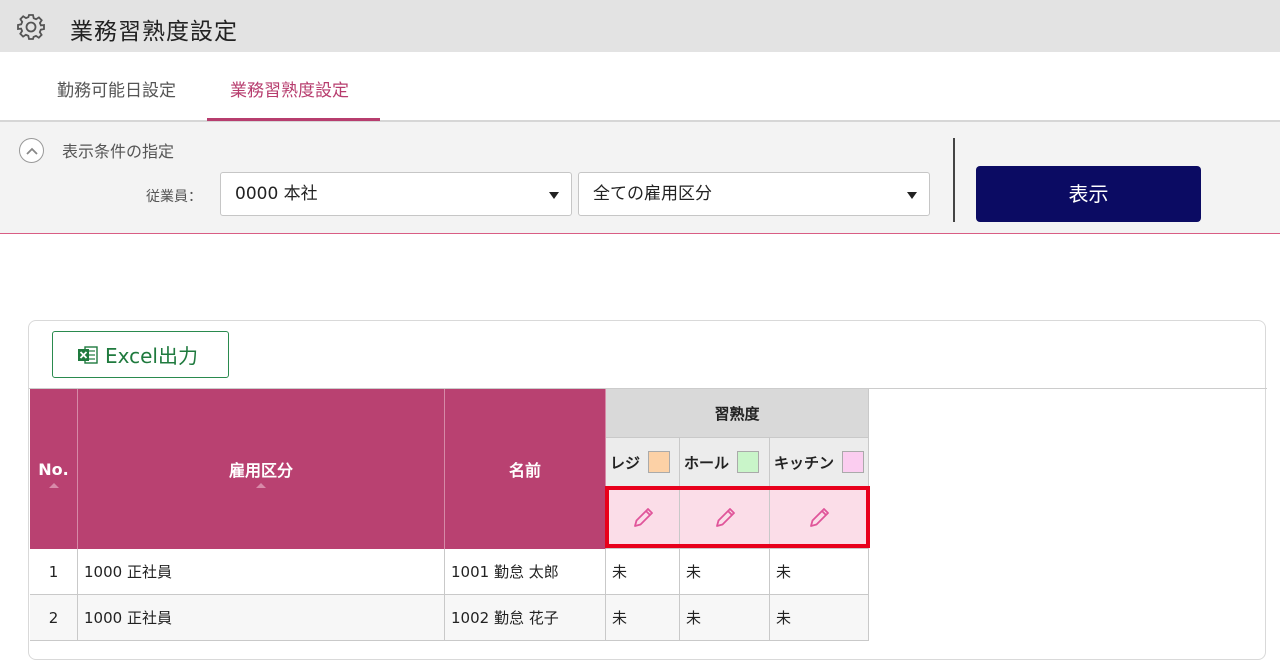  I want to click on skill-header-register: レジ, so click(643, 462).